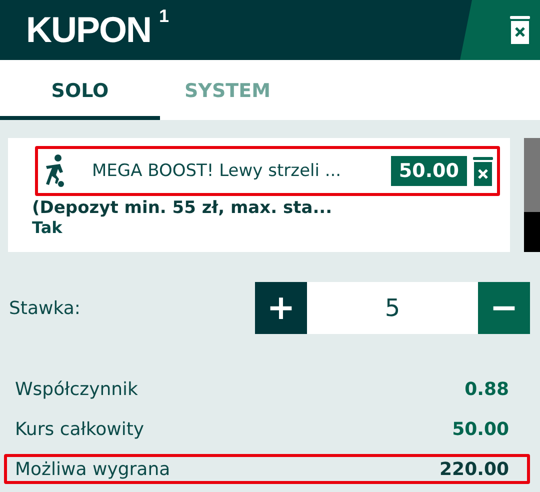  Describe the element at coordinates (486, 389) in the screenshot. I see `summary-value: 0.88` at that location.